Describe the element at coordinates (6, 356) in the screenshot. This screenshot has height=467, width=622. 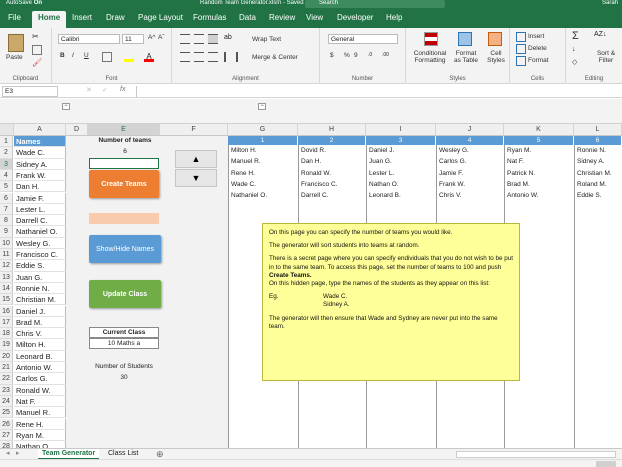
I see `row-header: 20` at that location.